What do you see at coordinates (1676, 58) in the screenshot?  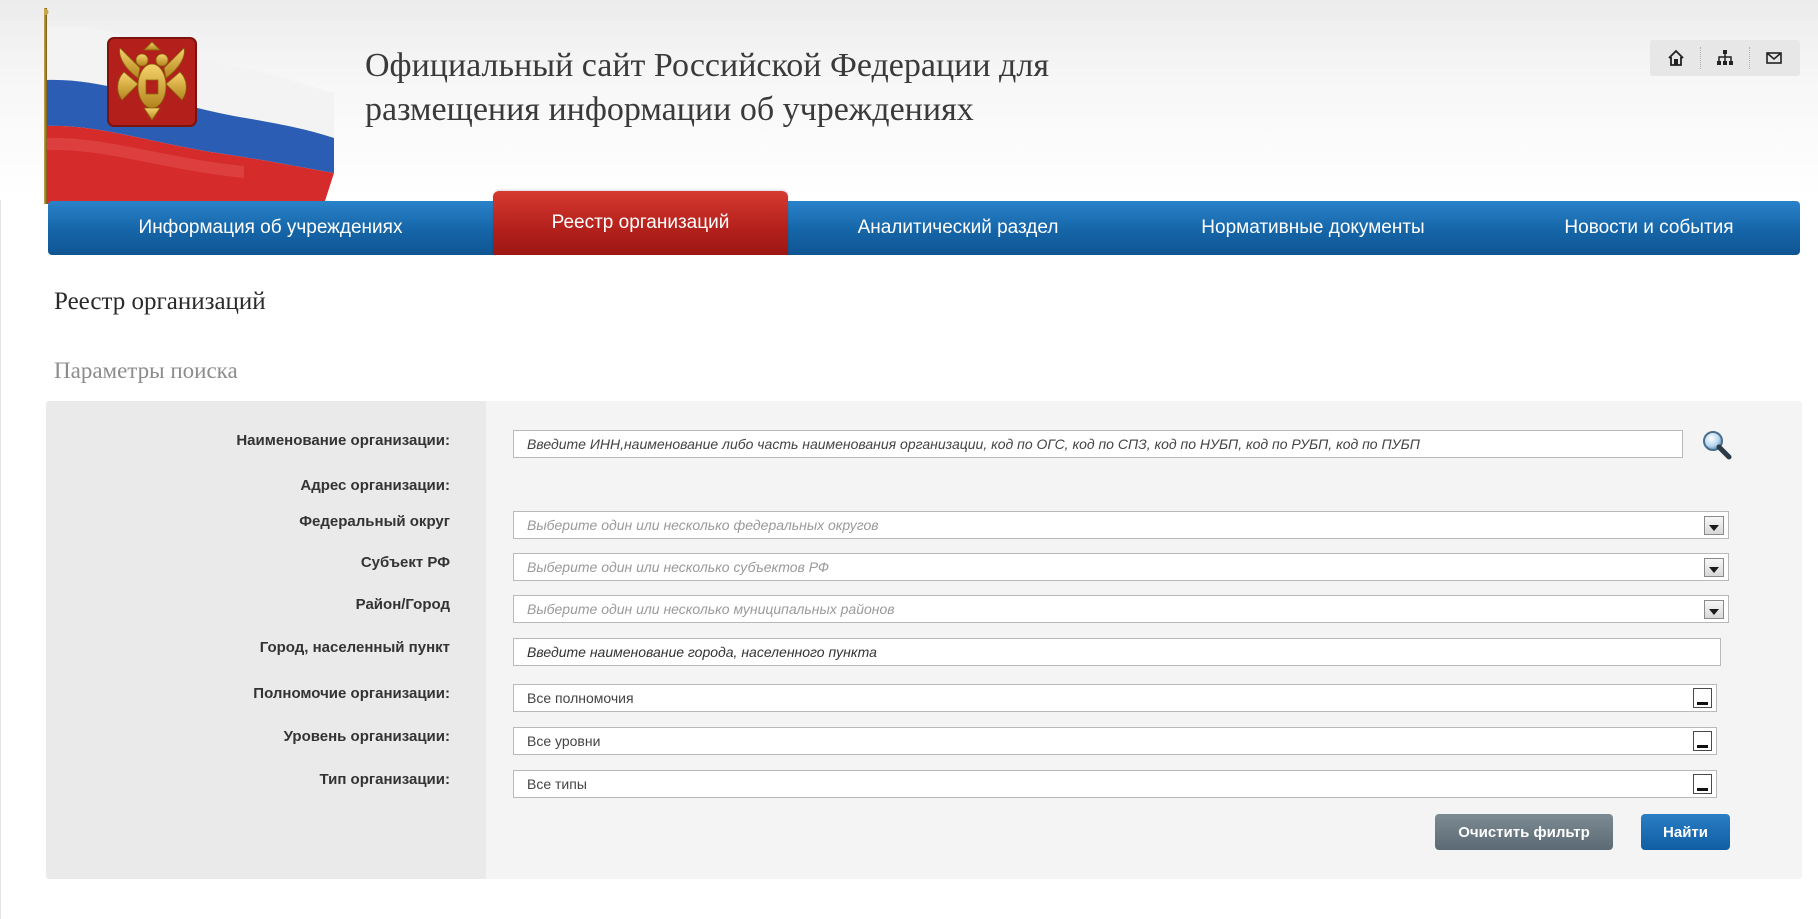 I see `home-icon` at bounding box center [1676, 58].